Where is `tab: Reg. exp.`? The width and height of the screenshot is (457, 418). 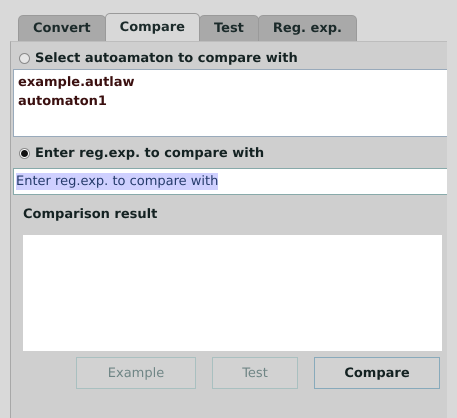
tab: Reg. exp. is located at coordinates (307, 28).